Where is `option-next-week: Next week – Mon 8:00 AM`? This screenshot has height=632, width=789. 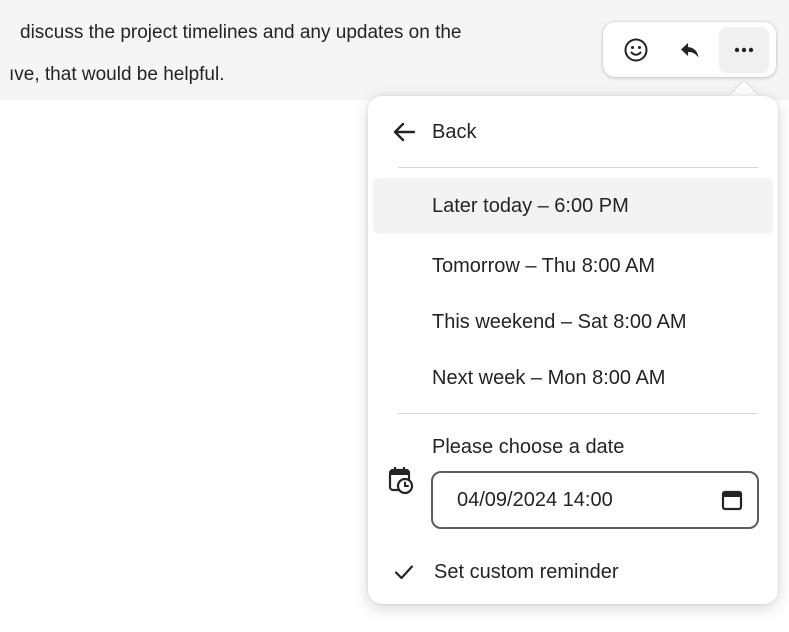 option-next-week: Next week – Mon 8:00 AM is located at coordinates (573, 378).